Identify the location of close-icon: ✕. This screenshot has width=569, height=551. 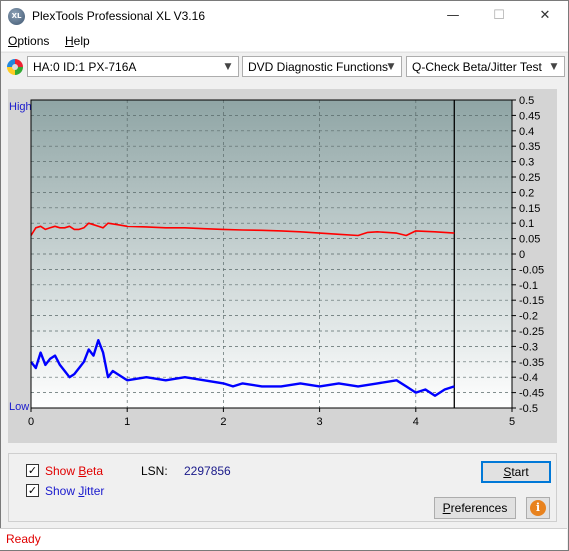
(545, 15).